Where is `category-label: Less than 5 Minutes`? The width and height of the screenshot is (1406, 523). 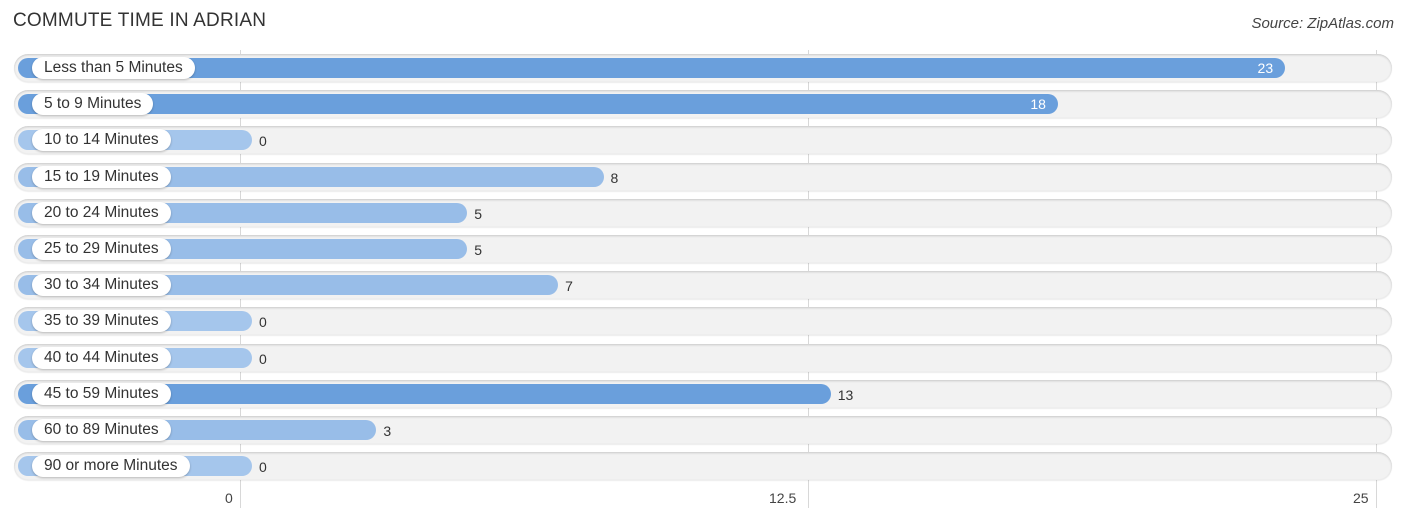 category-label: Less than 5 Minutes is located at coordinates (113, 68).